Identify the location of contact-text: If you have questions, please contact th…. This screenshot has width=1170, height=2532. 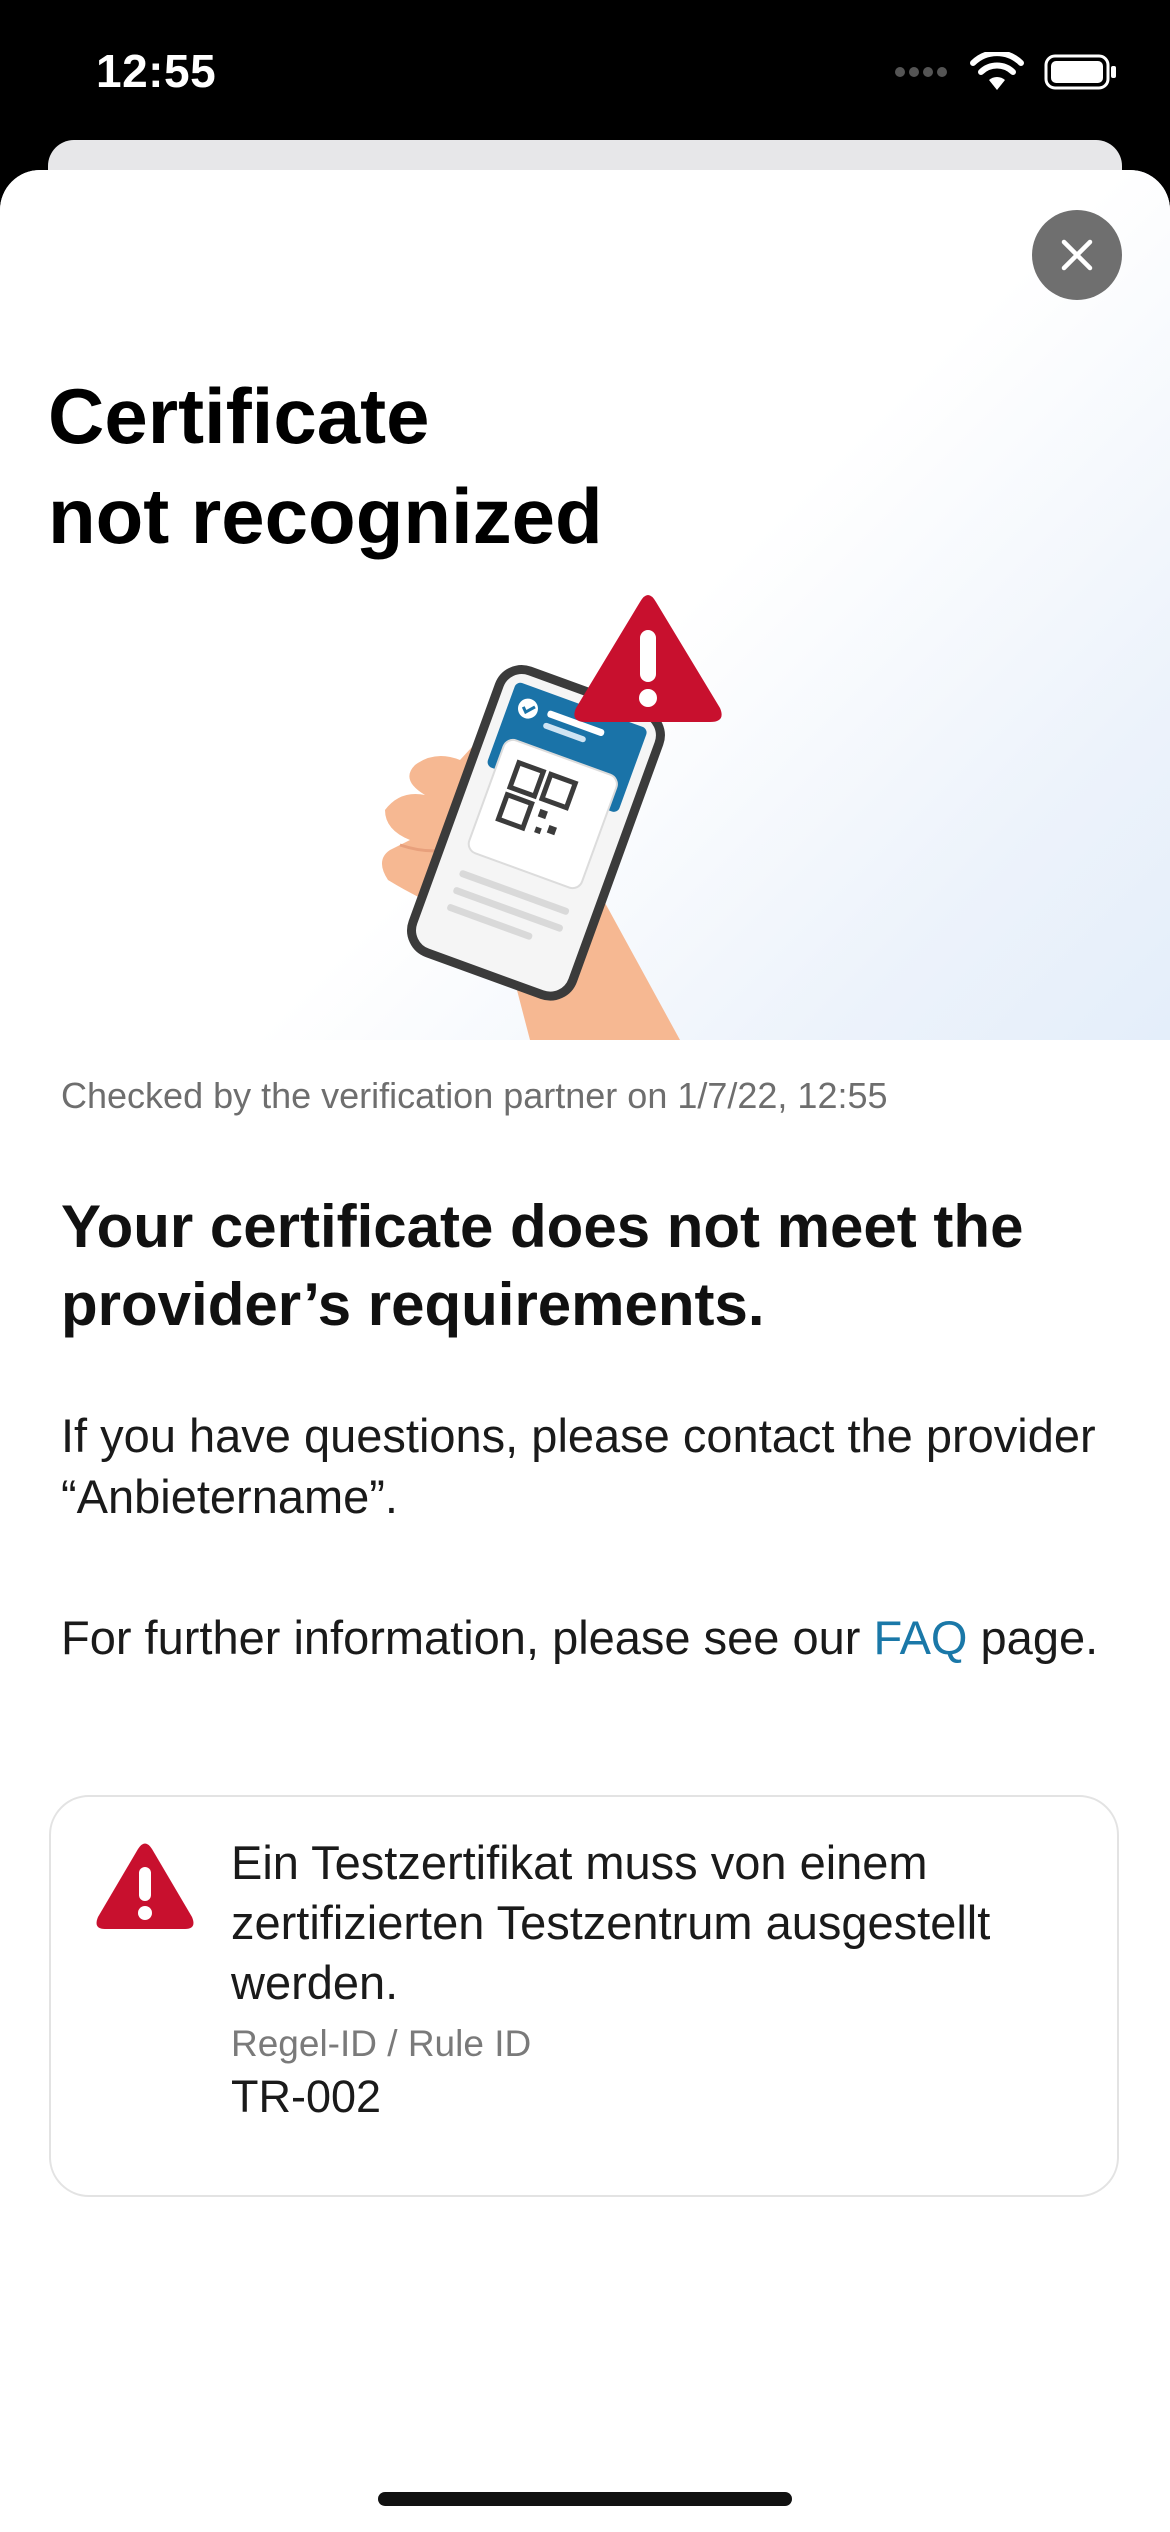
(578, 1466).